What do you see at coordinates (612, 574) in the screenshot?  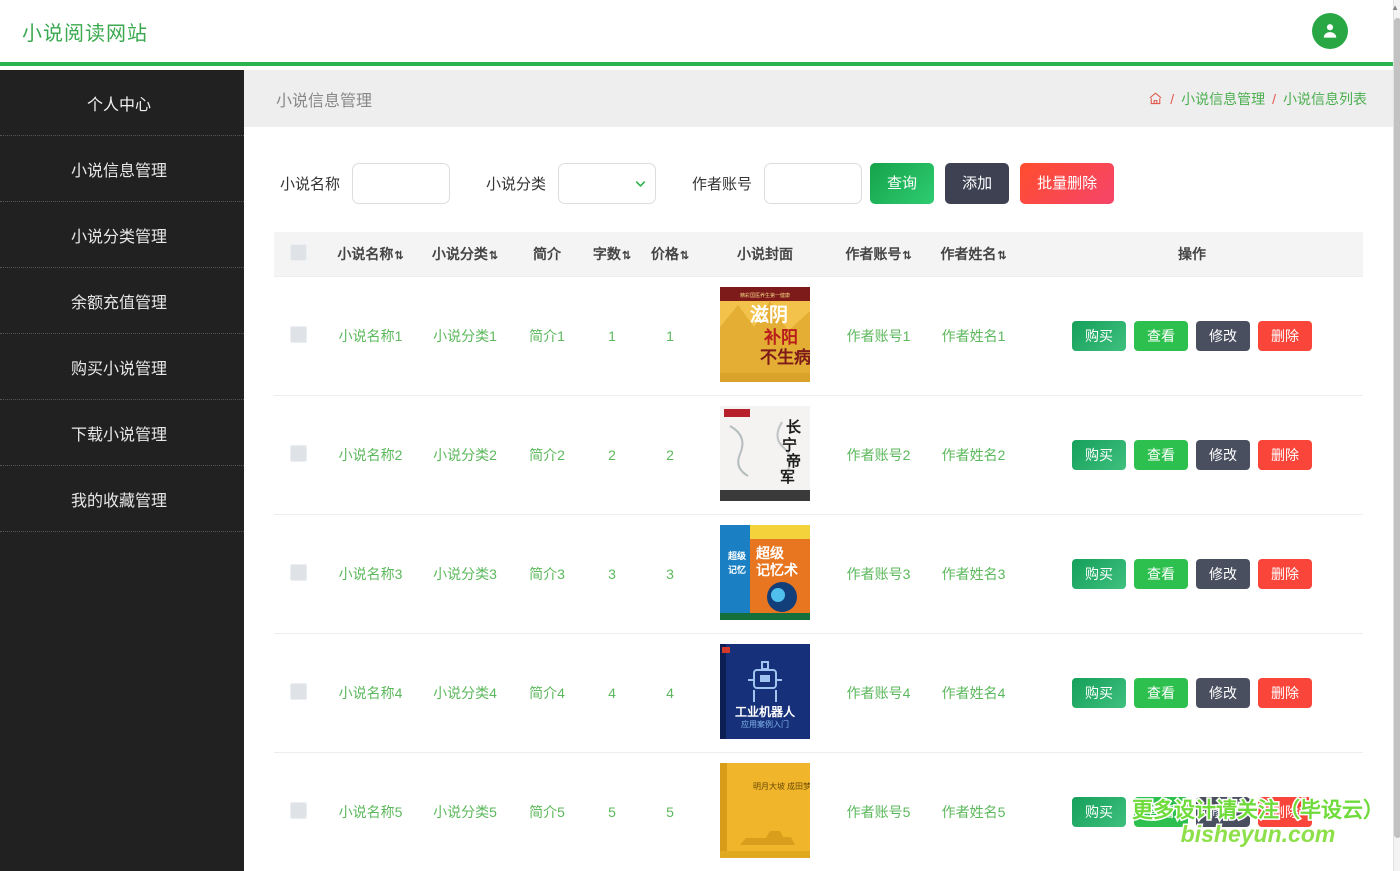 I see `cell-words: 3` at bounding box center [612, 574].